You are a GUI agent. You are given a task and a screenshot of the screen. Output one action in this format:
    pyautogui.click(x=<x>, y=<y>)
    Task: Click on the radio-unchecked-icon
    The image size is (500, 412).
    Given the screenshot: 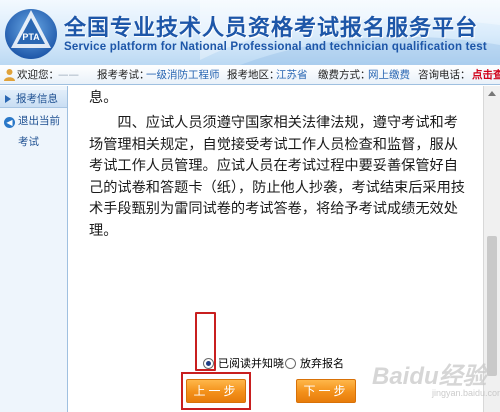 What is the action you would take?
    pyautogui.click(x=290, y=363)
    